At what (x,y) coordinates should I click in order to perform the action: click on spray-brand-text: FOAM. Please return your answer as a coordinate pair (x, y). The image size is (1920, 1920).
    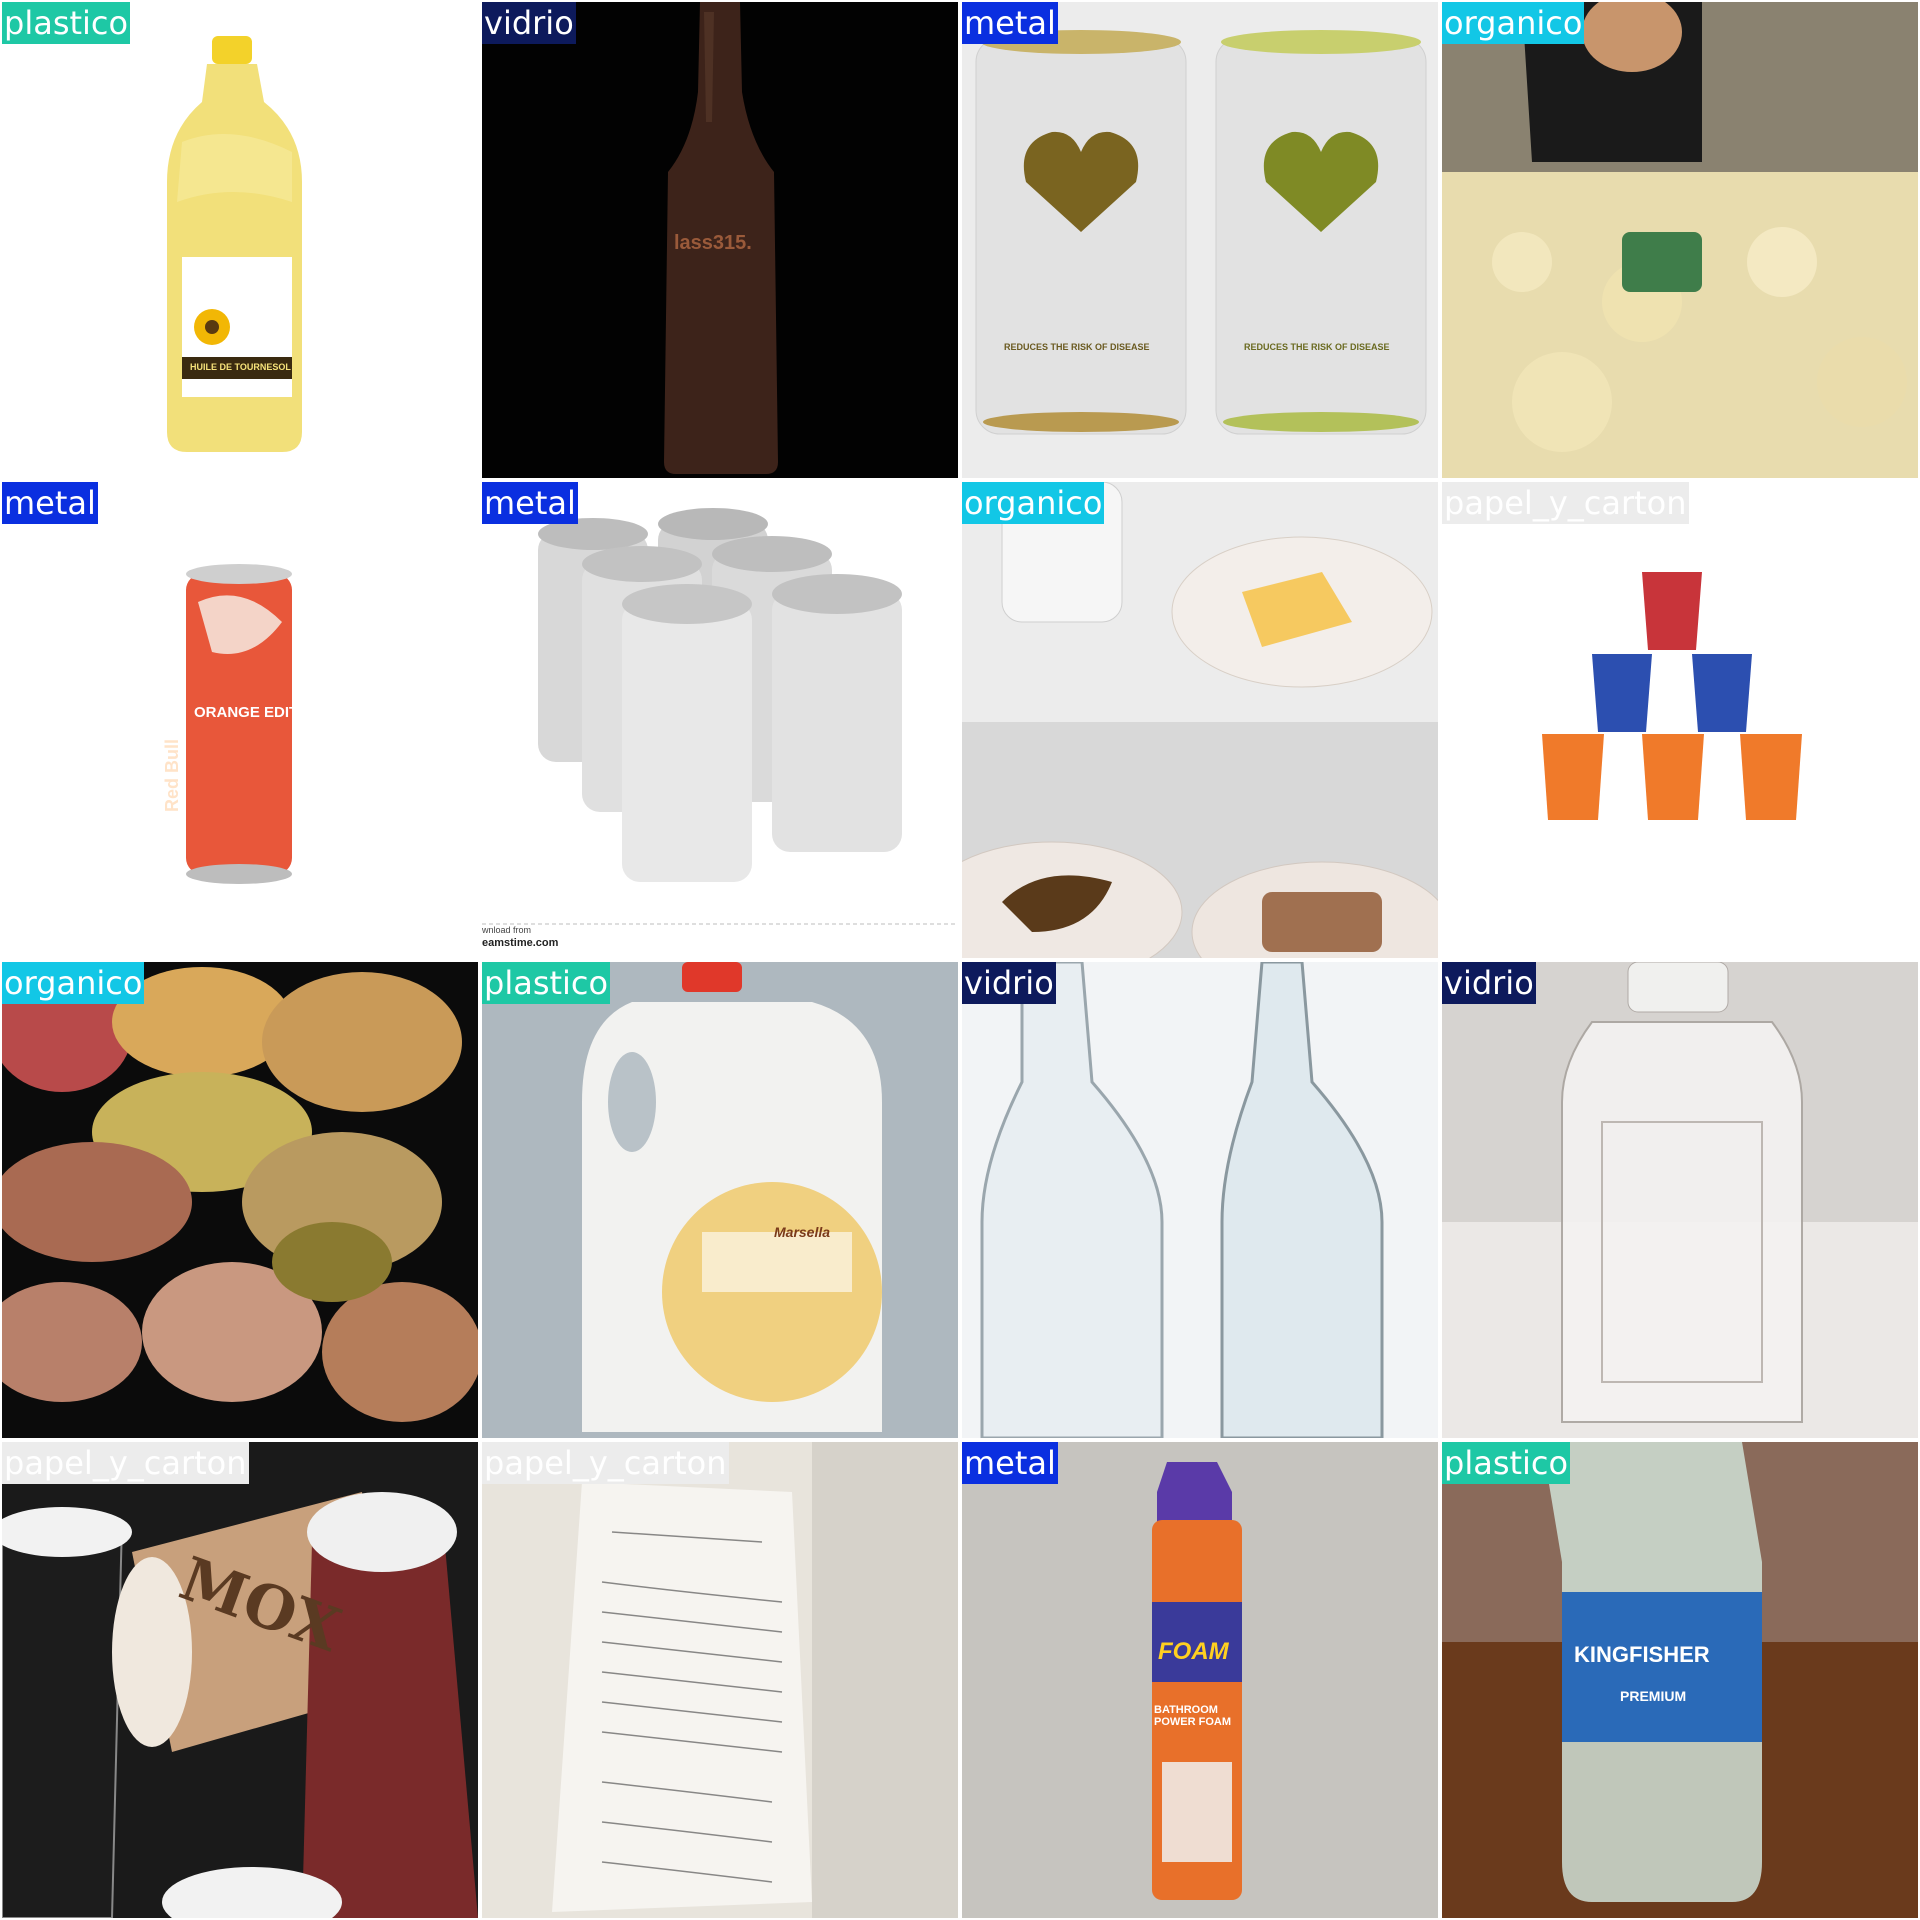
    Looking at the image, I should click on (1193, 1651).